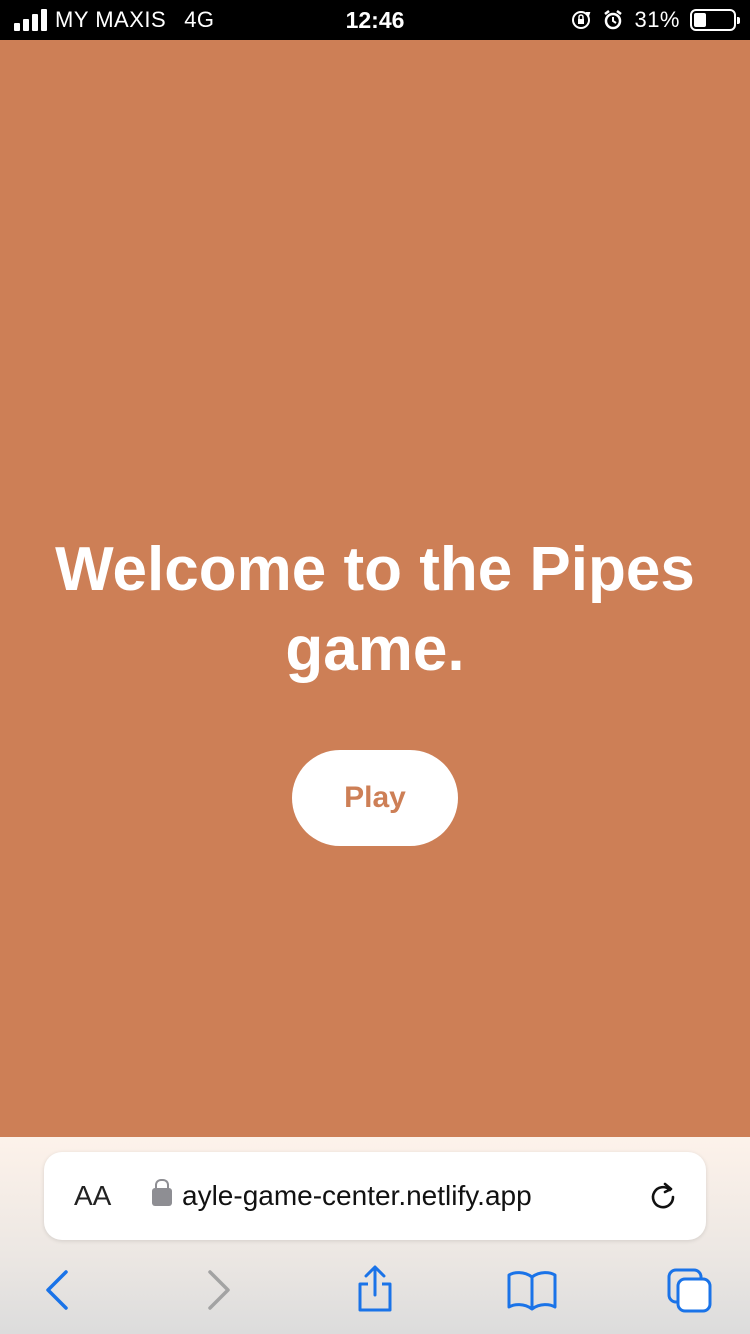 This screenshot has height=1334, width=750. I want to click on status-left: MY MAXIS 4G, so click(114, 20).